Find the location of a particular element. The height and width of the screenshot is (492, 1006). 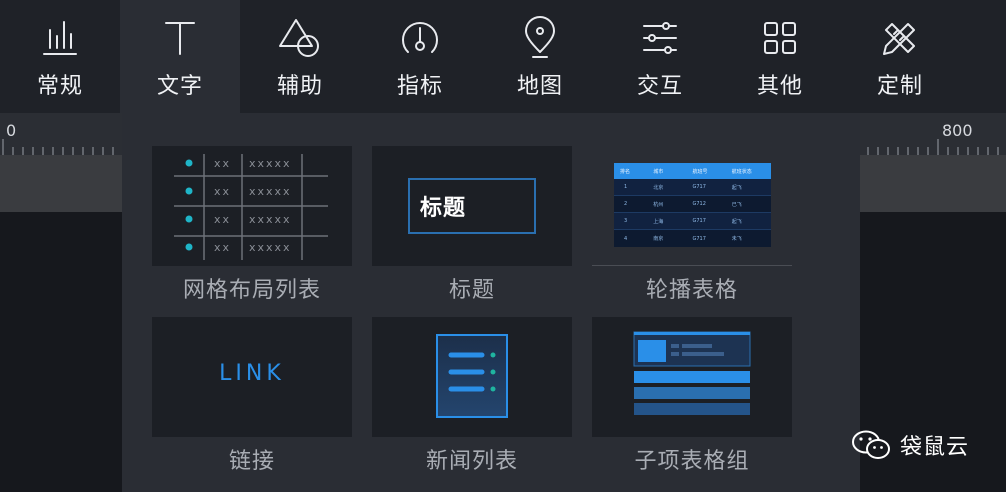

carousel-header: 城市 is located at coordinates (658, 171).